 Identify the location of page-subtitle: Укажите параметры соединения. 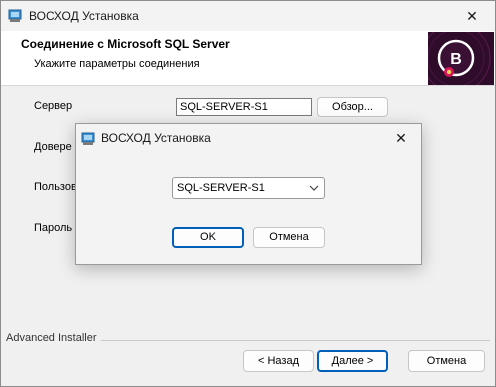
(117, 64).